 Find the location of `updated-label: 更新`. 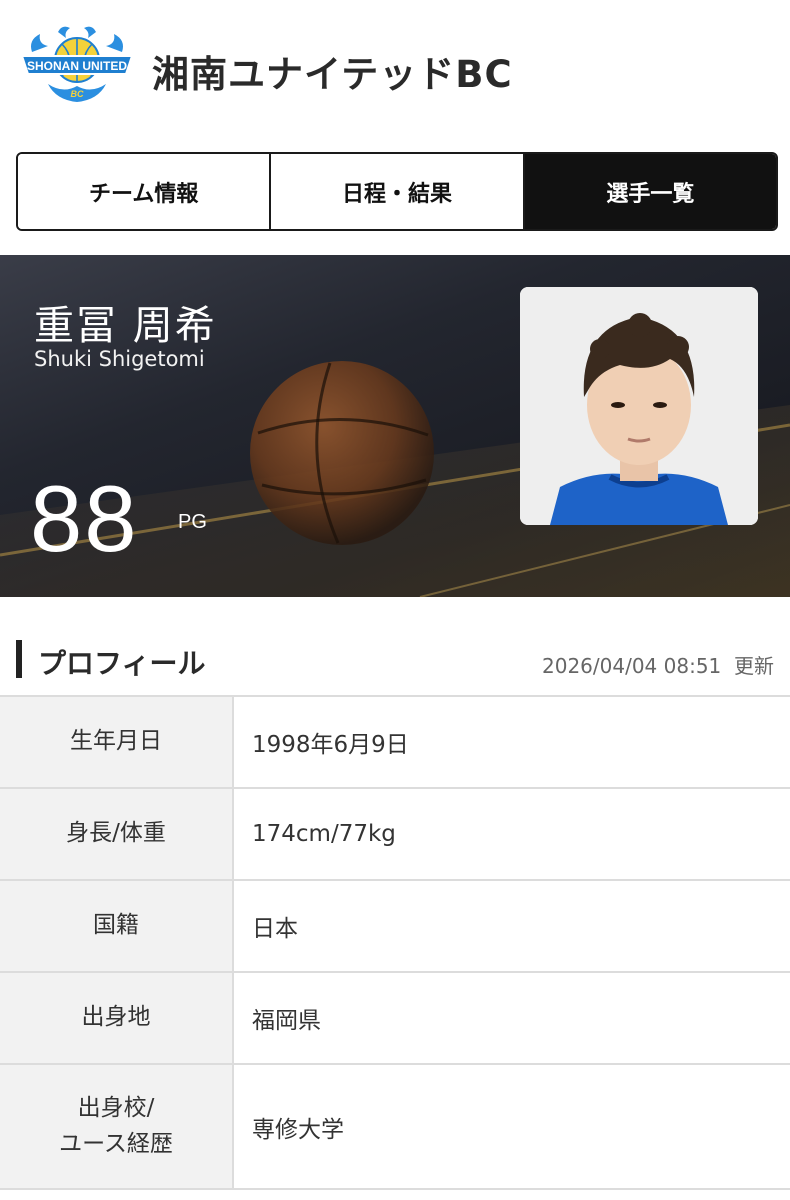

updated-label: 更新 is located at coordinates (754, 666).